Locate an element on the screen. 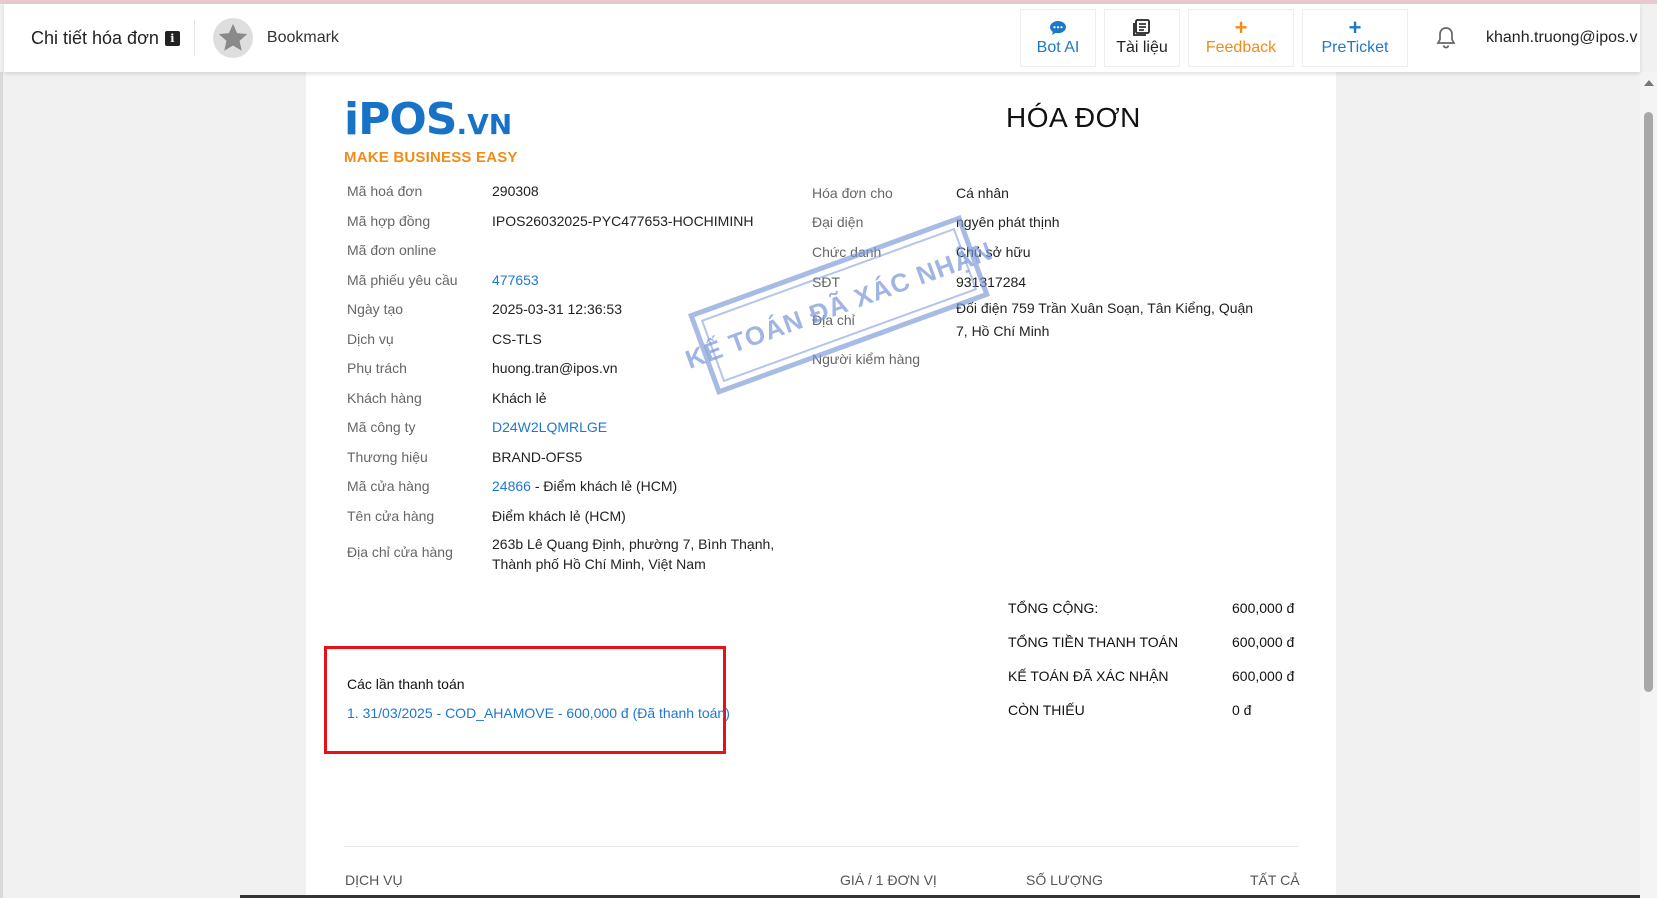  header-divider is located at coordinates (194, 38).